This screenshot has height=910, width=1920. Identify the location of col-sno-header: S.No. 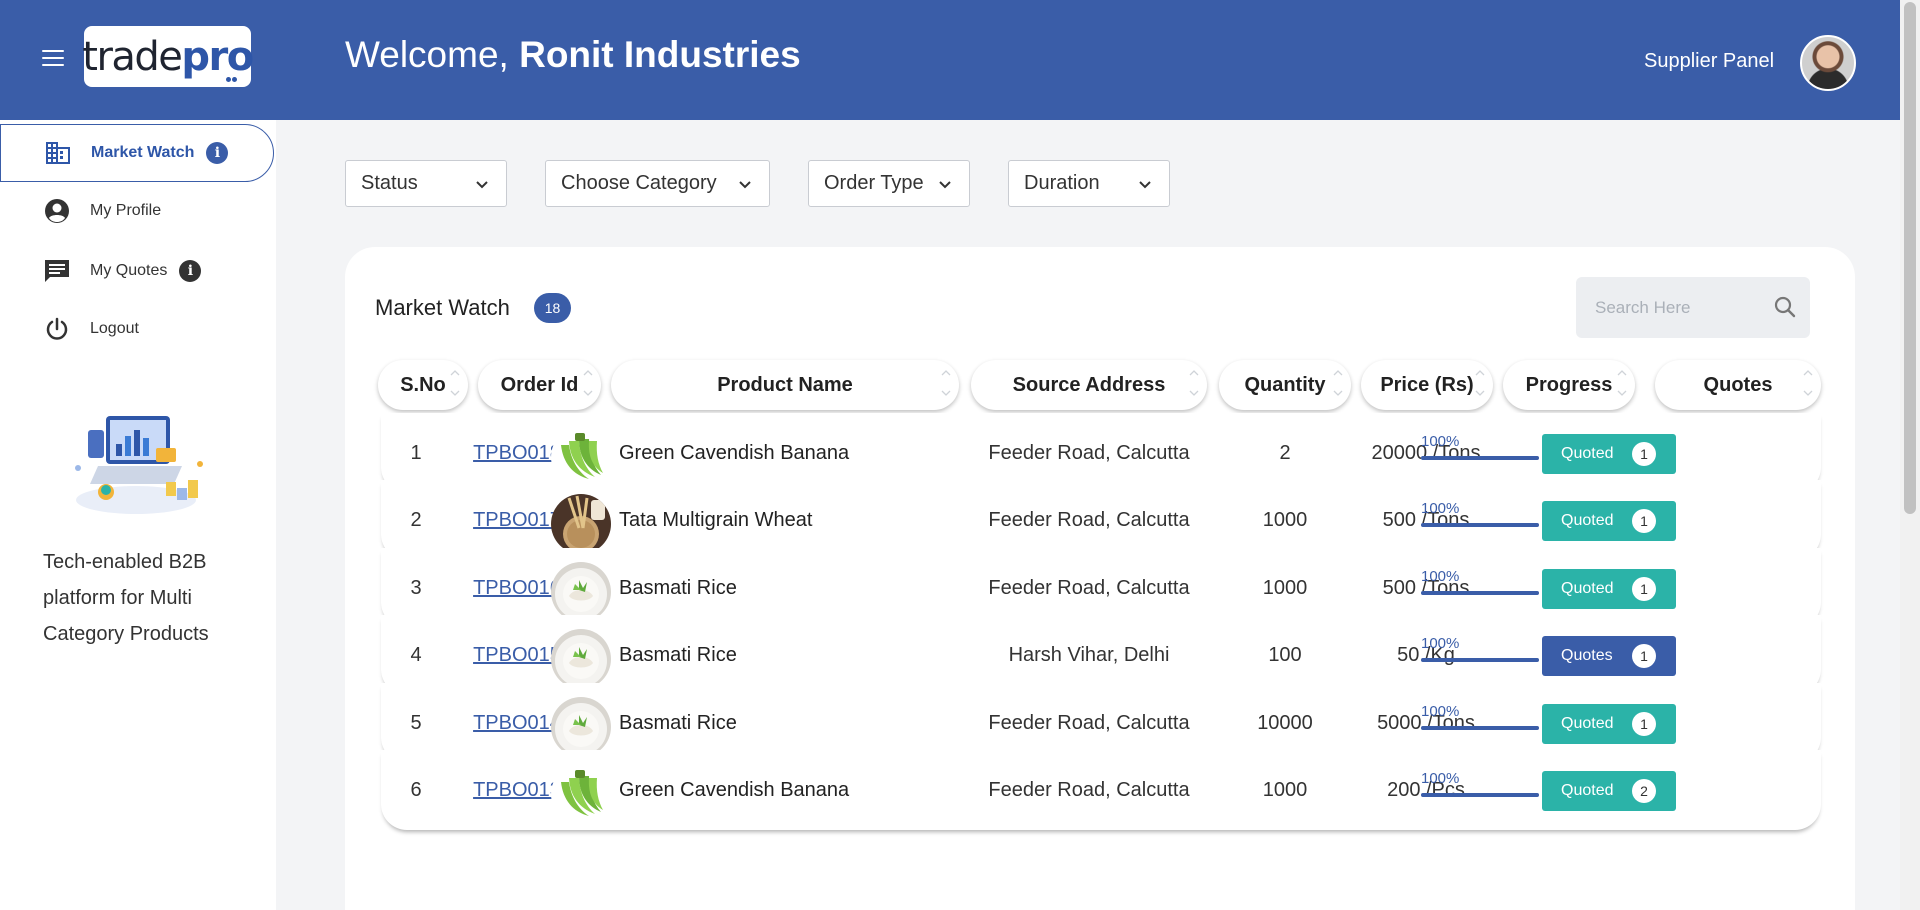
(423, 385).